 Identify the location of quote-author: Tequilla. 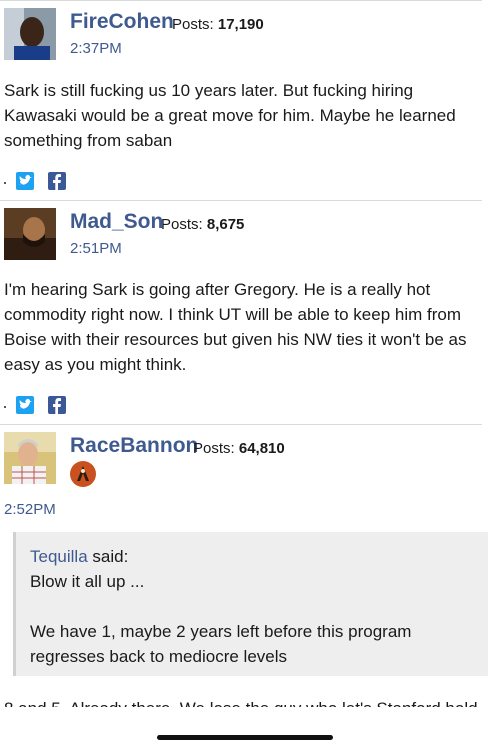
(59, 556).